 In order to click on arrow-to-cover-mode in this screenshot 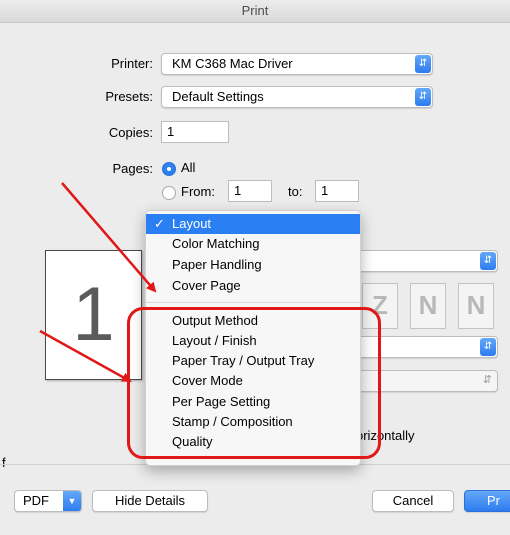, I will do `click(85, 356)`.